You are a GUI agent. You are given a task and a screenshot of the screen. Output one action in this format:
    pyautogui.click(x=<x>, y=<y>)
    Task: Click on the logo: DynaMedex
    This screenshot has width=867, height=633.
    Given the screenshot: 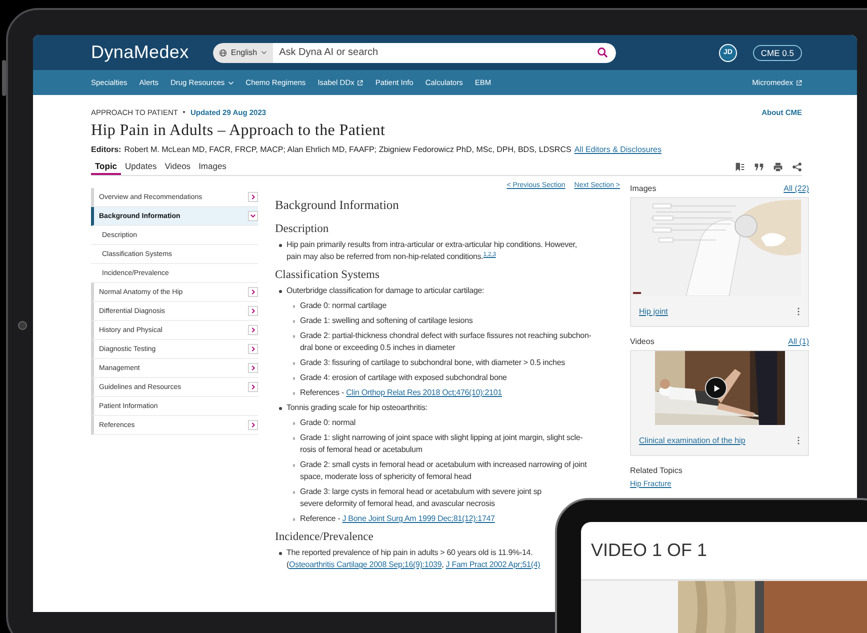 What is the action you would take?
    pyautogui.click(x=140, y=52)
    